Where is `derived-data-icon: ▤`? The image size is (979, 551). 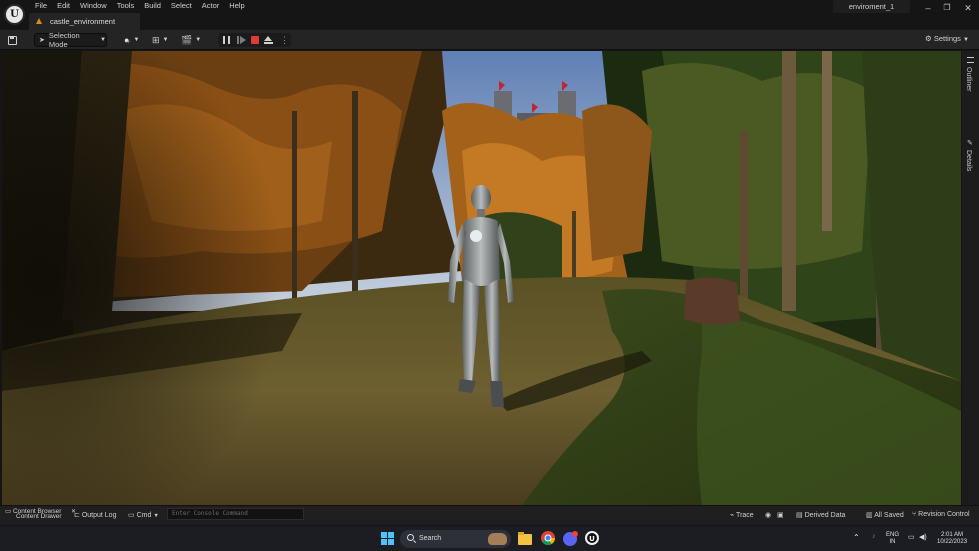 derived-data-icon: ▤ is located at coordinates (799, 515).